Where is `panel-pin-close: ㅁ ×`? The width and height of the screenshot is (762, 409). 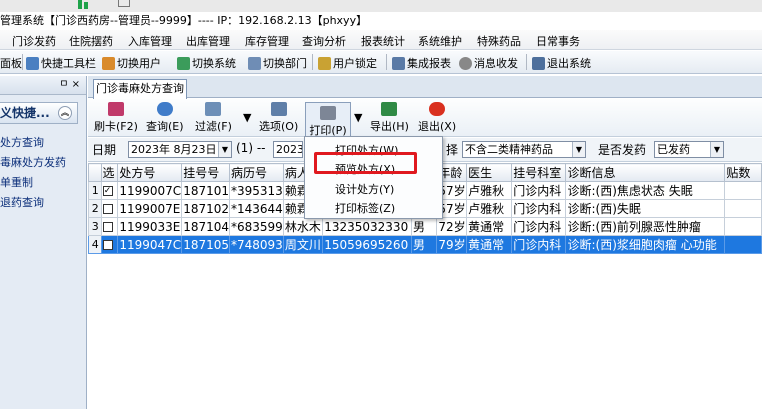 panel-pin-close: ㅁ × is located at coordinates (43, 85).